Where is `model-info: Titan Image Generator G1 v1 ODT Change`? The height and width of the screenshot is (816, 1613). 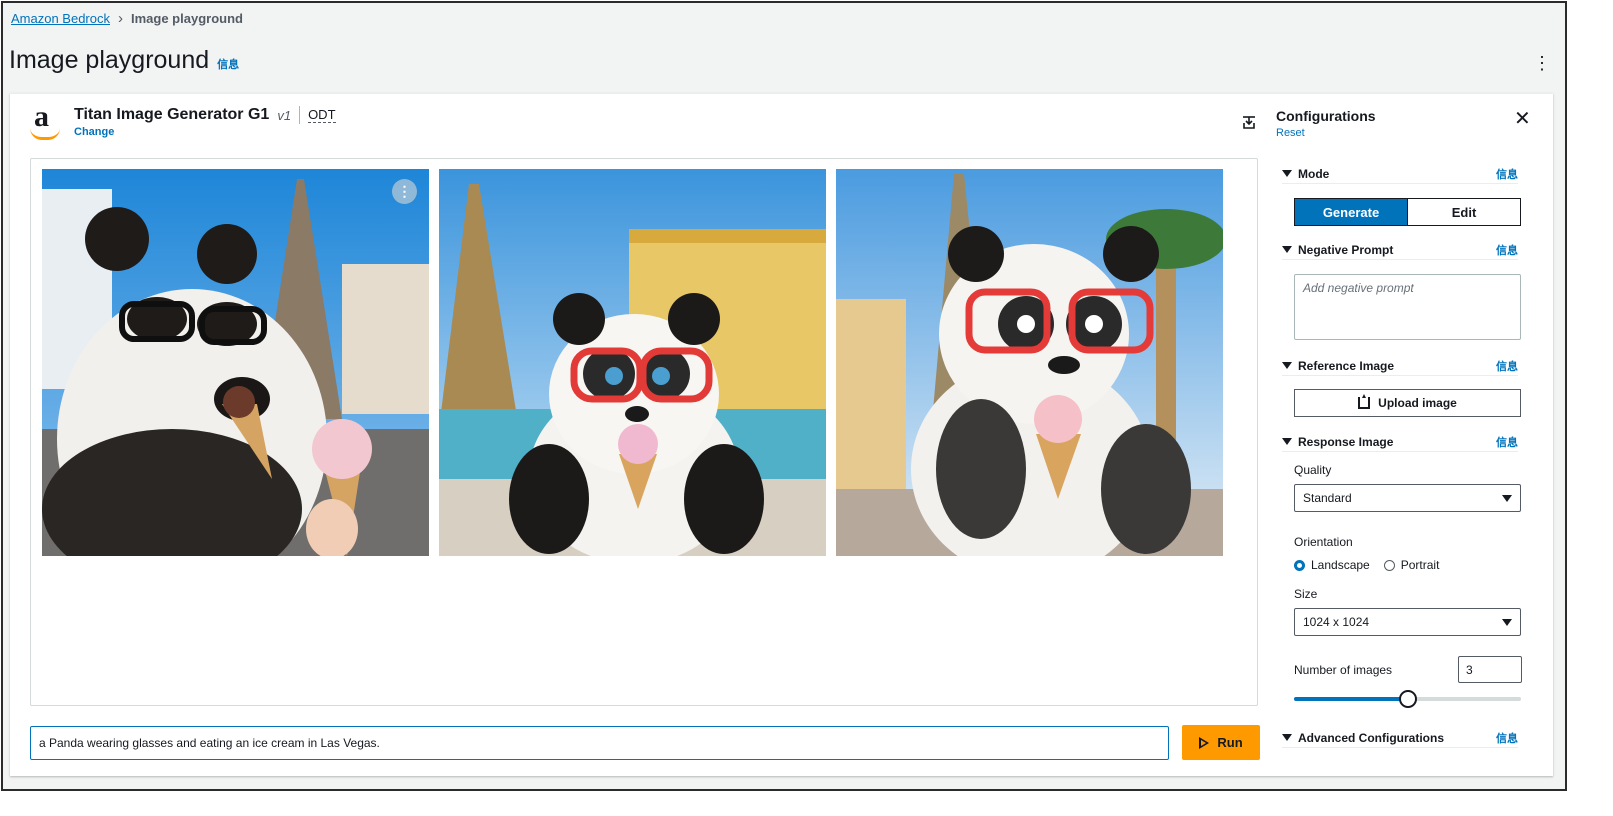 model-info: Titan Image Generator G1 v1 ODT Change is located at coordinates (205, 123).